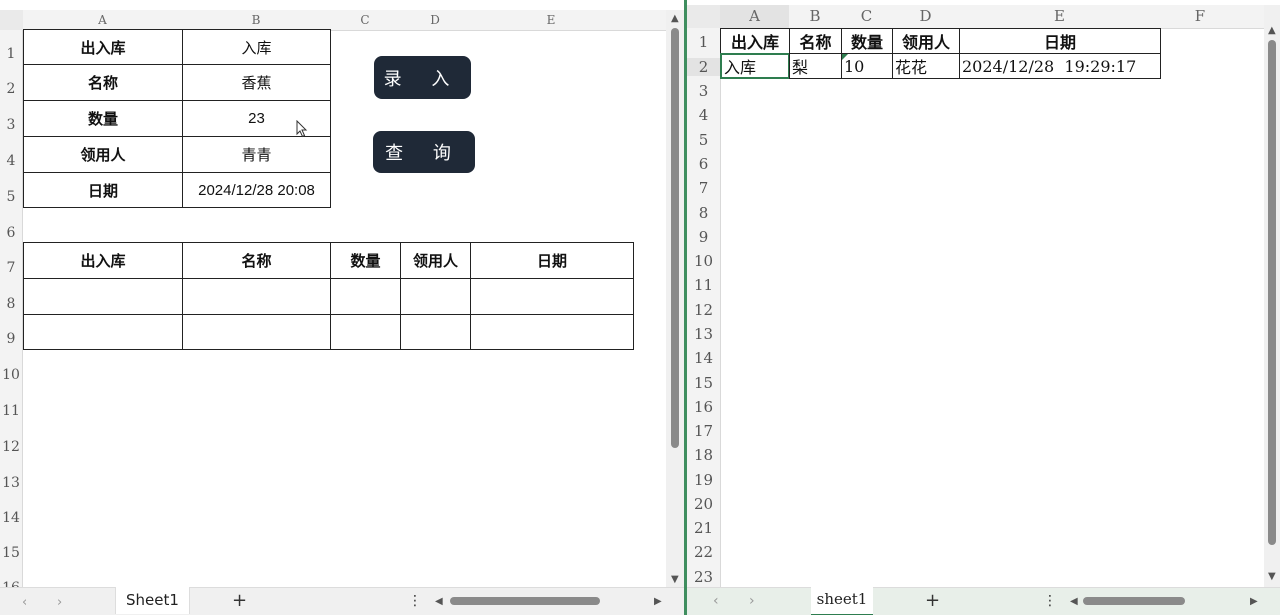  Describe the element at coordinates (1060, 66) in the screenshot. I see `data-cell-date: 2024/12/28 19:29:17` at that location.